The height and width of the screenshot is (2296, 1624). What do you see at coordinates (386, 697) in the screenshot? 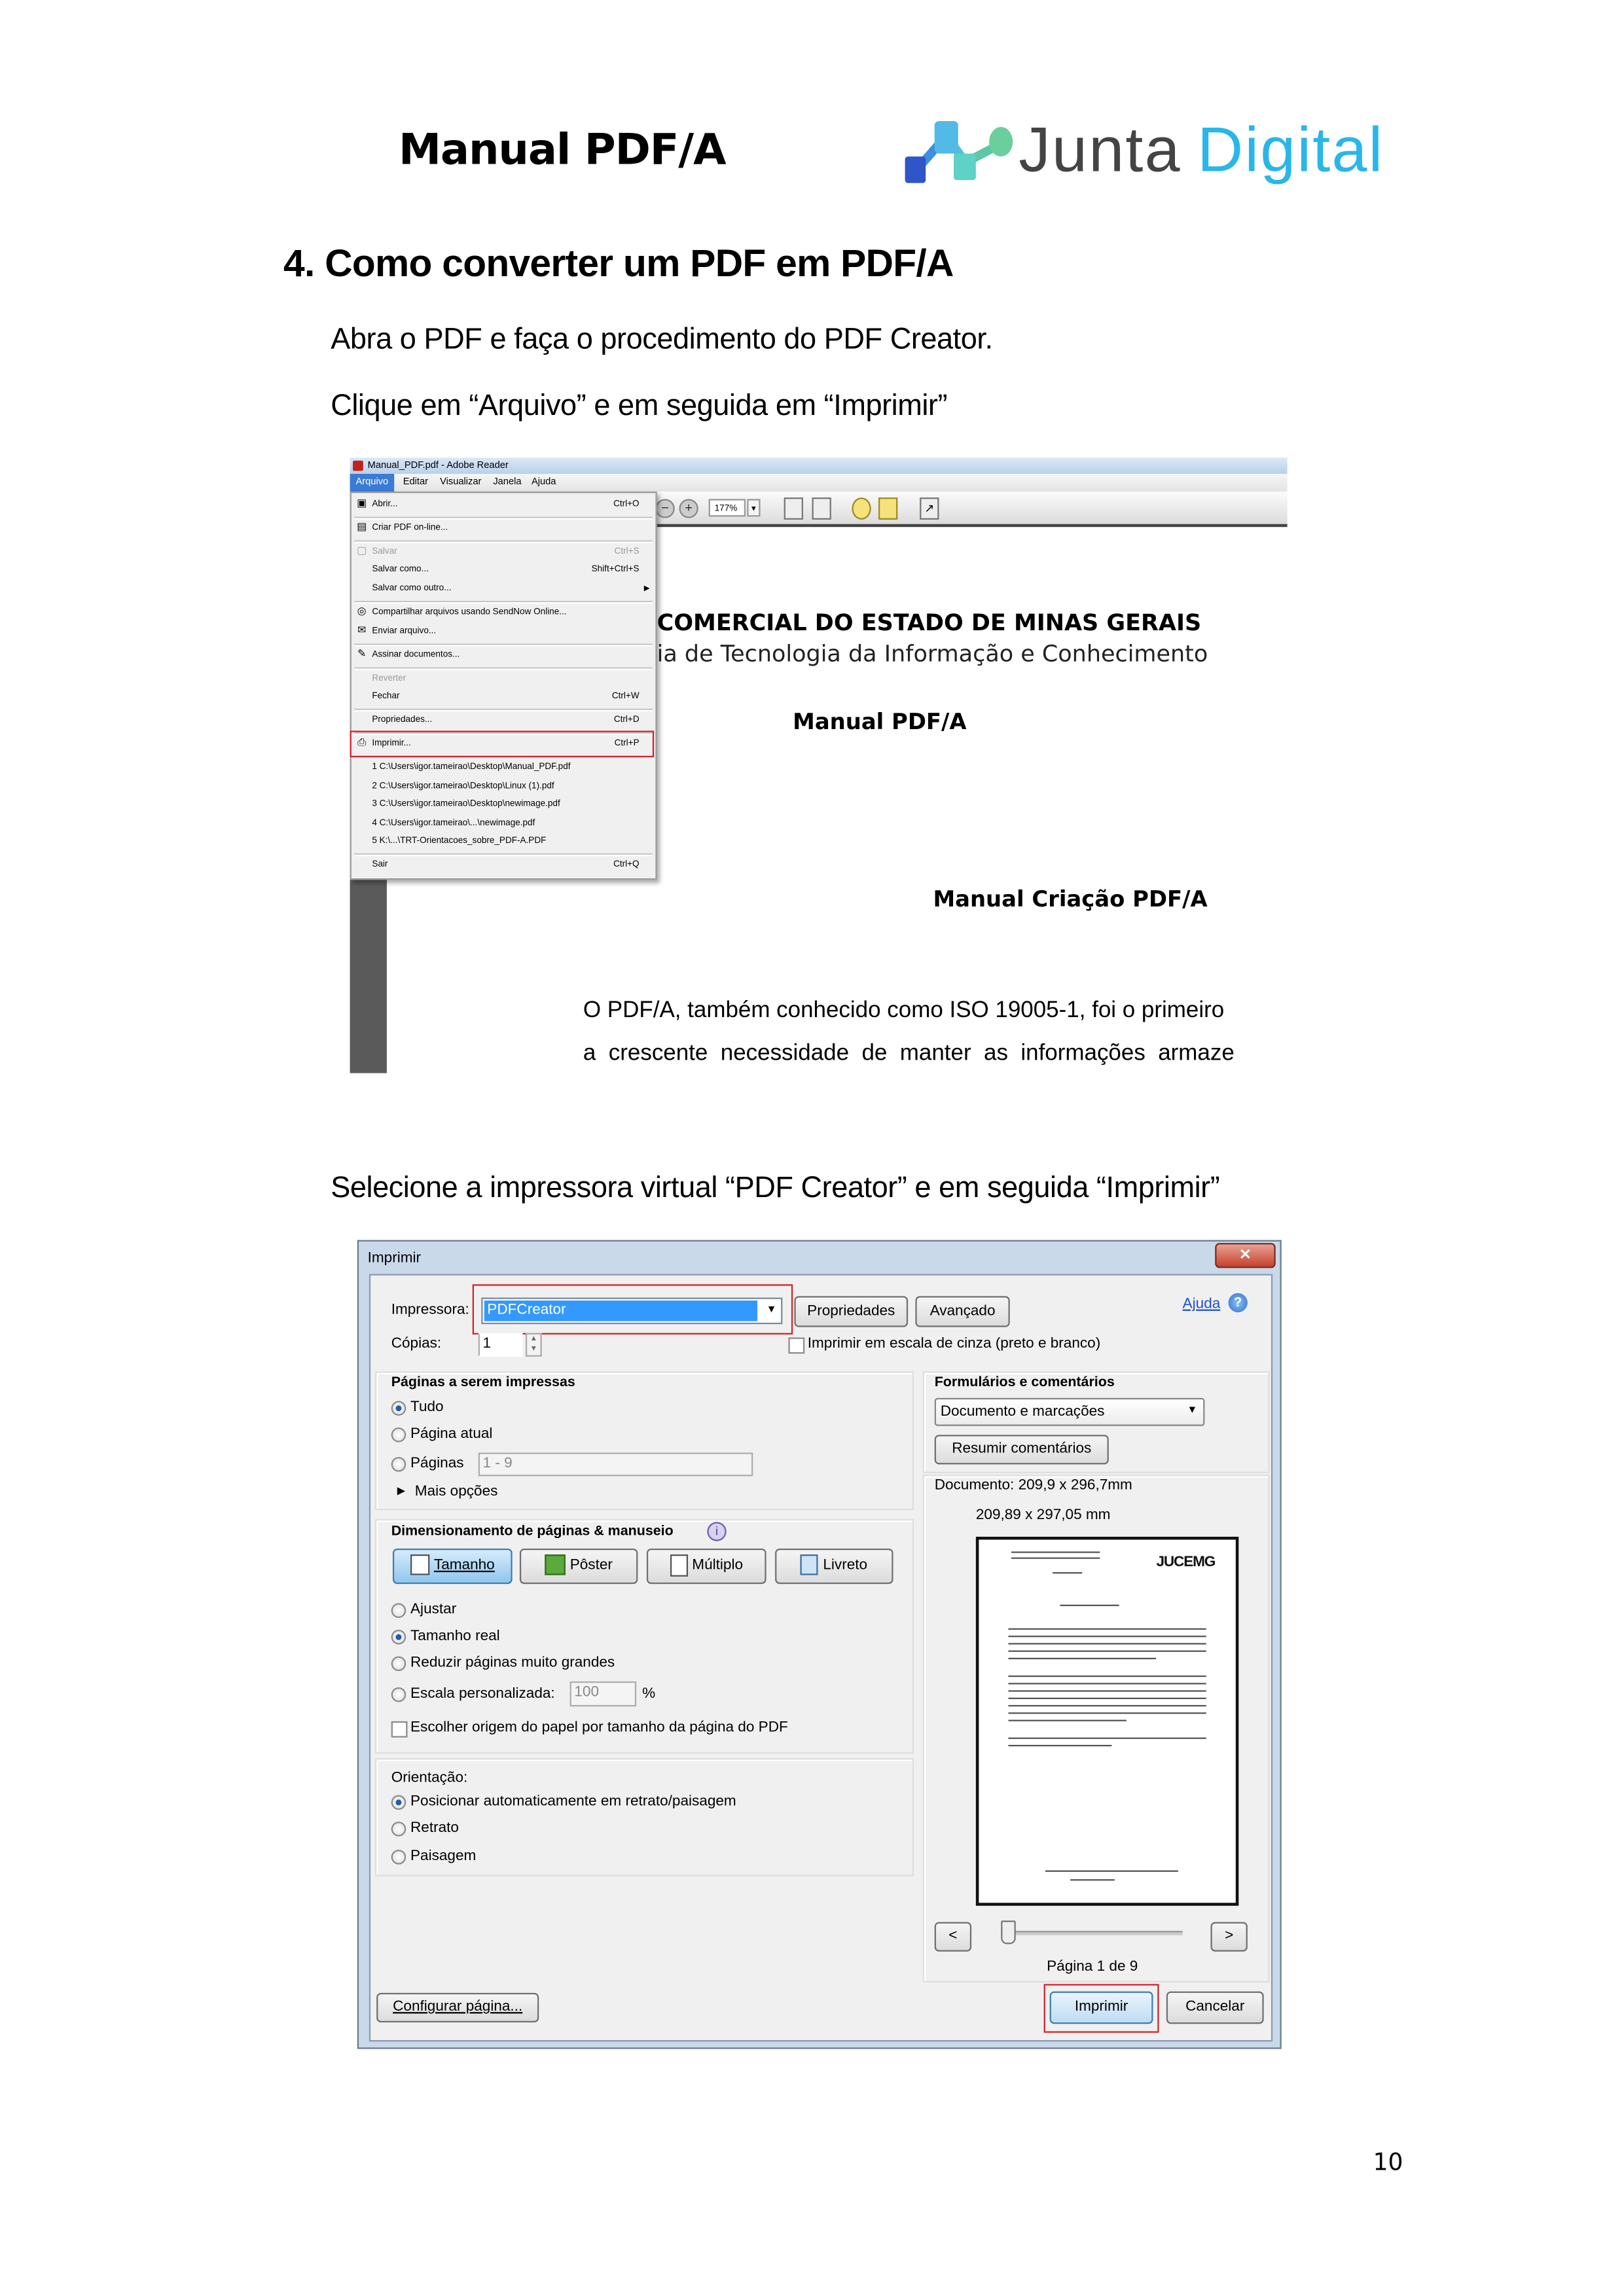
I see `menu-item-label: Fechar` at bounding box center [386, 697].